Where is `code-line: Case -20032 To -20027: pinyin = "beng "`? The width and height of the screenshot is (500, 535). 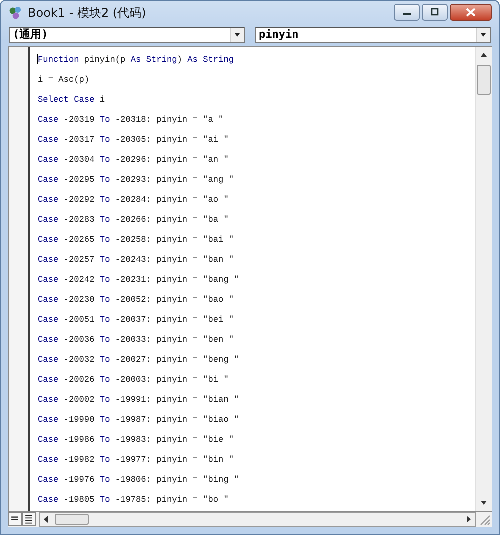
code-line: Case -20032 To -20027: pinyin = "beng " is located at coordinates (139, 360).